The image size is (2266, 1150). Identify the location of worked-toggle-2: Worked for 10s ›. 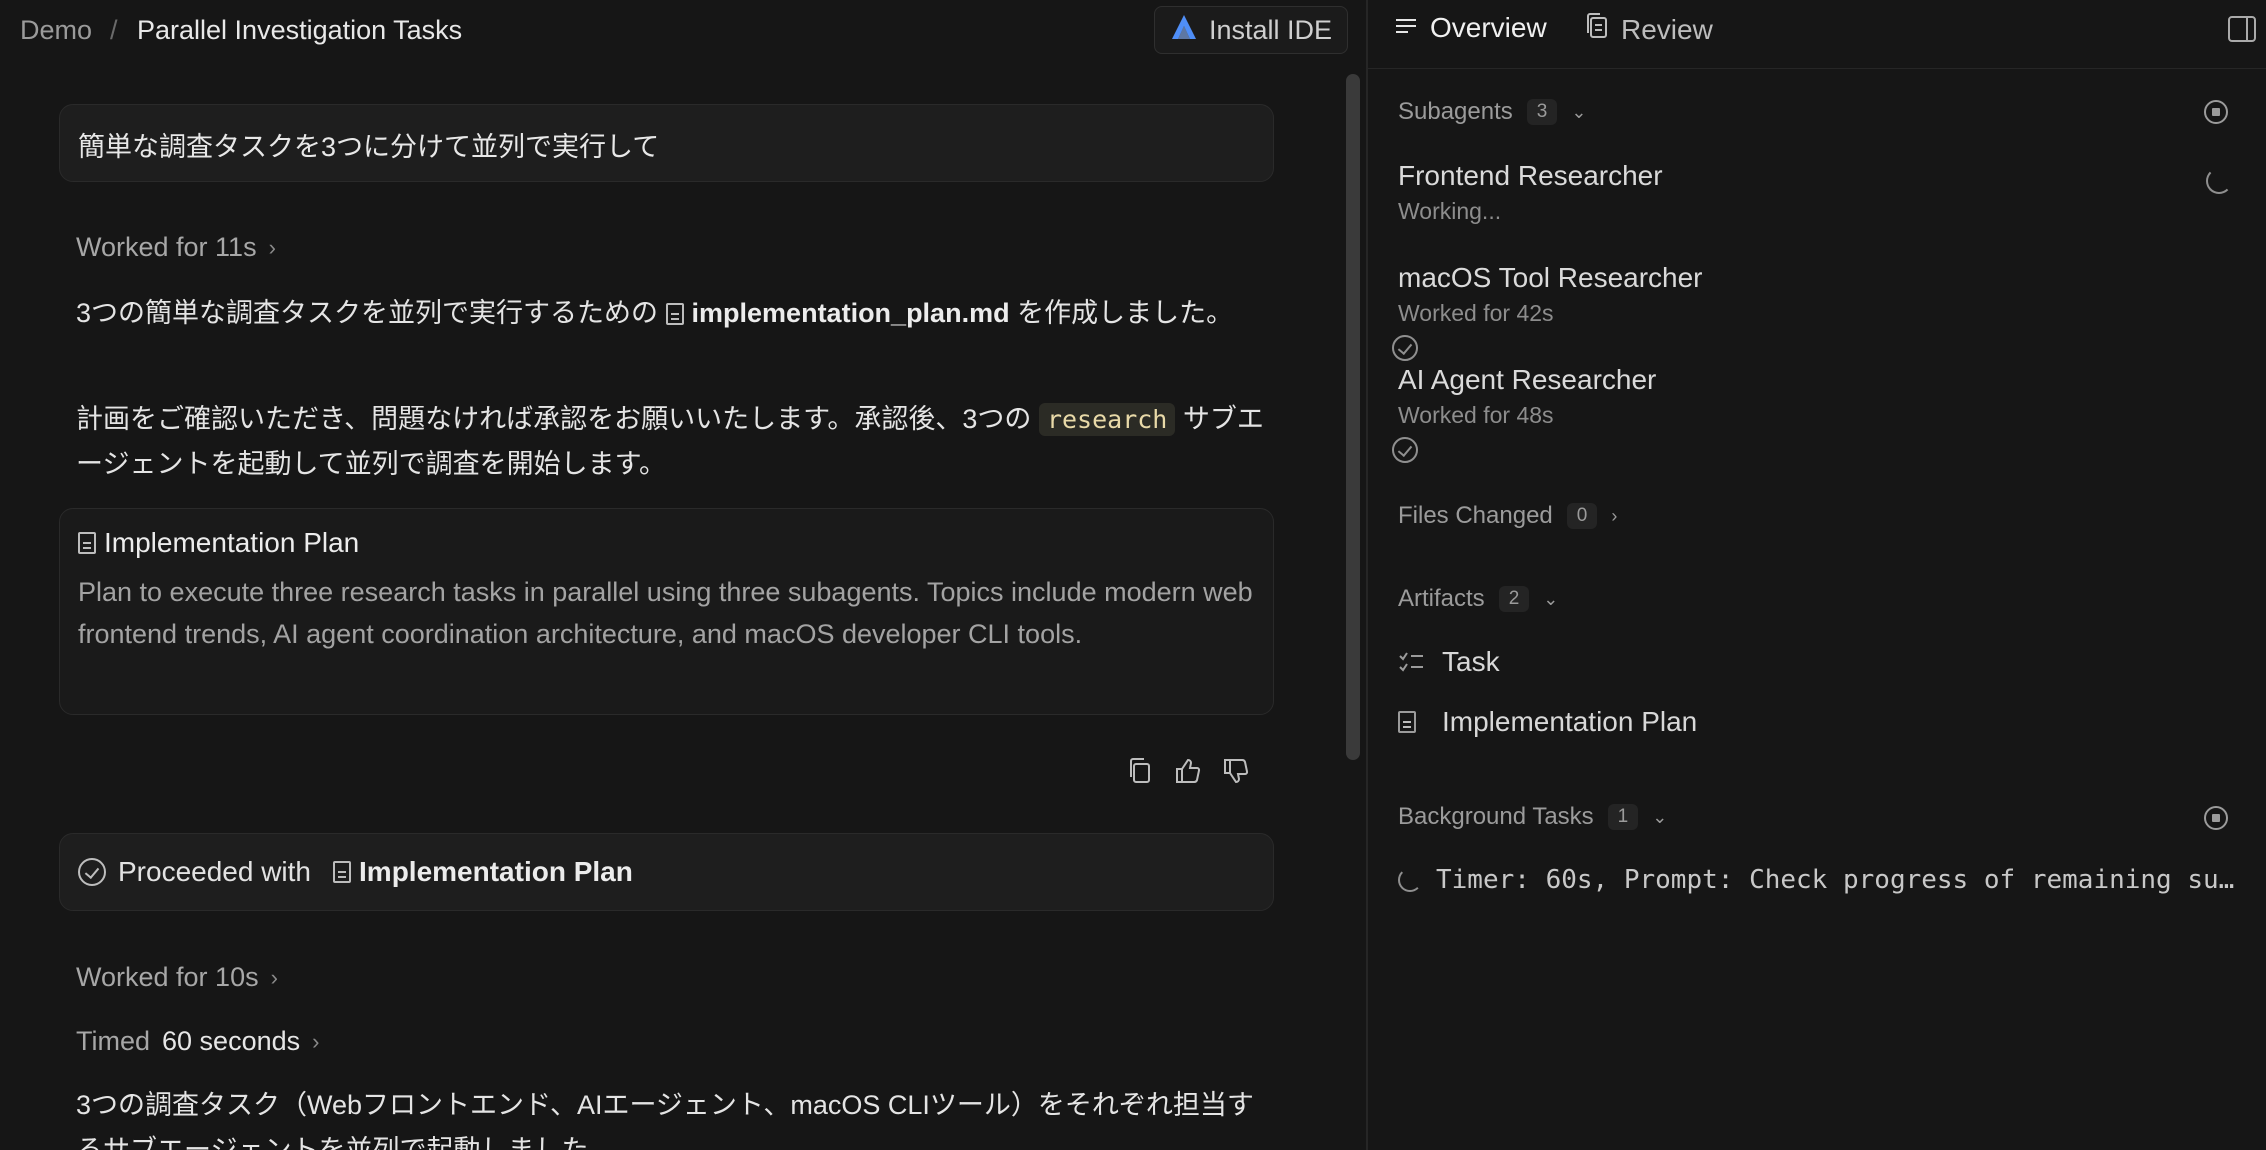
(177, 977).